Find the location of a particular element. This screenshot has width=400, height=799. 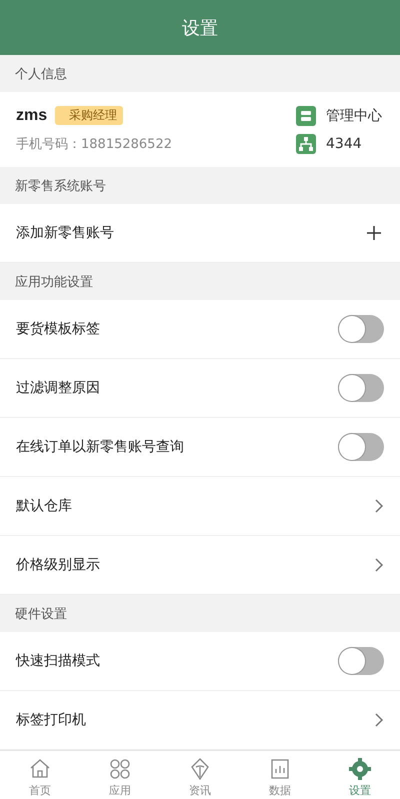

section-title: 个人信息 is located at coordinates (41, 74).